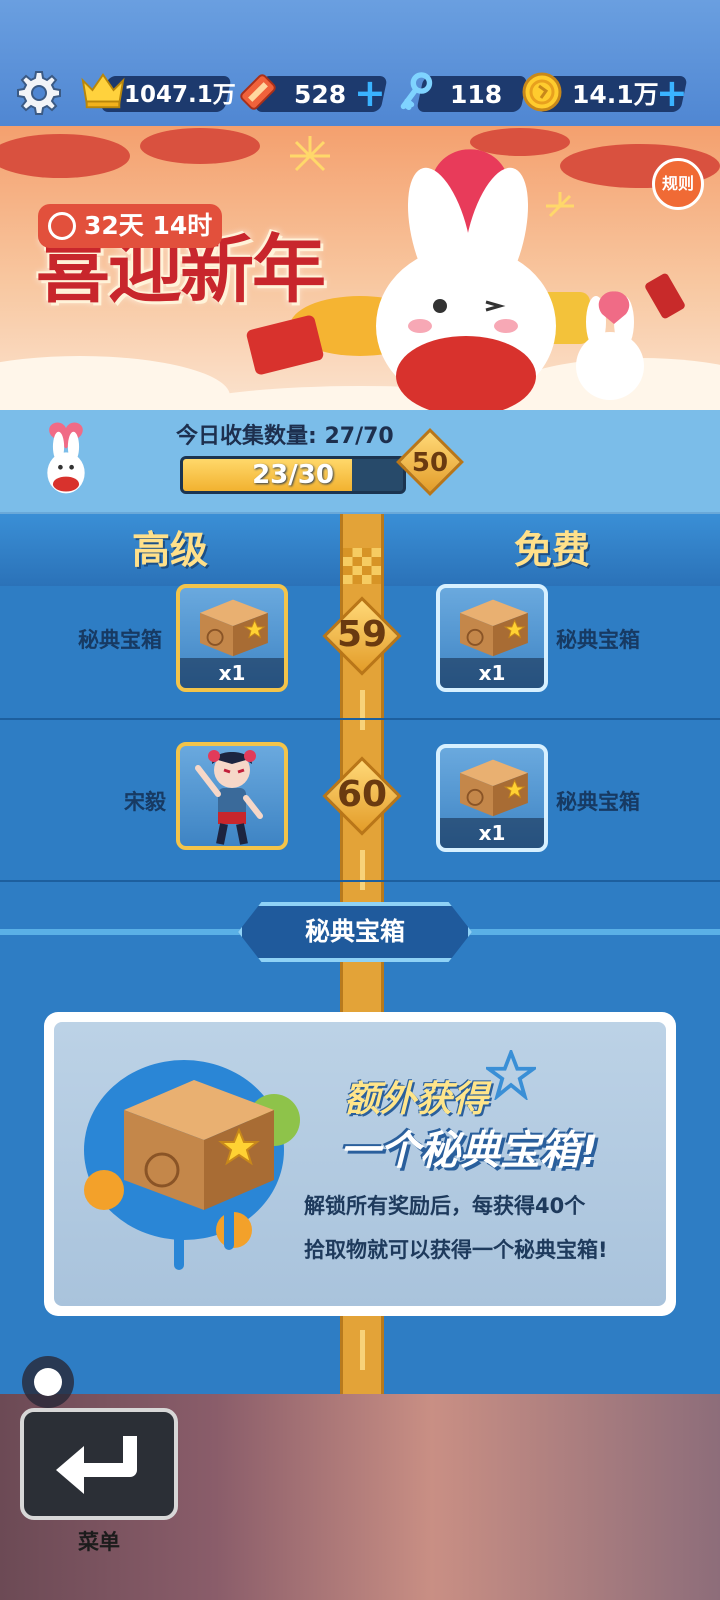 The height and width of the screenshot is (1600, 720). What do you see at coordinates (103, 90) in the screenshot?
I see `crown-icon` at bounding box center [103, 90].